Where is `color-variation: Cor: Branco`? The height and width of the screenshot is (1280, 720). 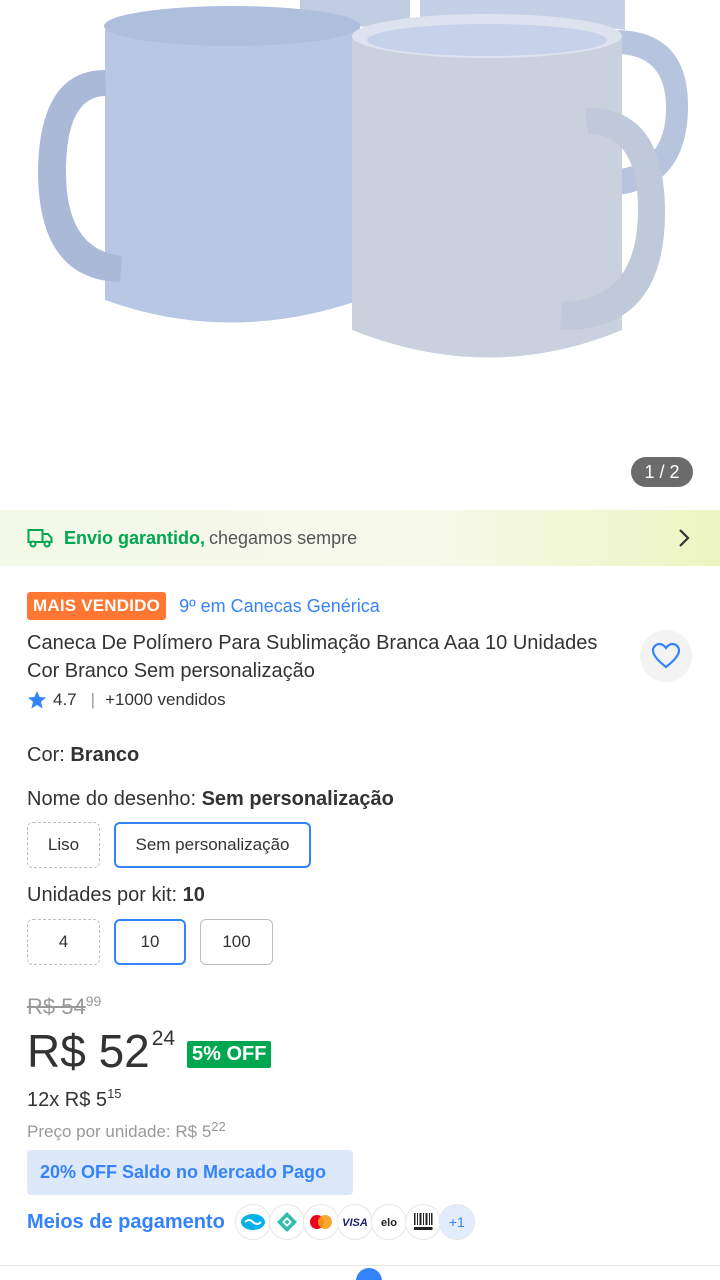
color-variation: Cor: Branco is located at coordinates (83, 755).